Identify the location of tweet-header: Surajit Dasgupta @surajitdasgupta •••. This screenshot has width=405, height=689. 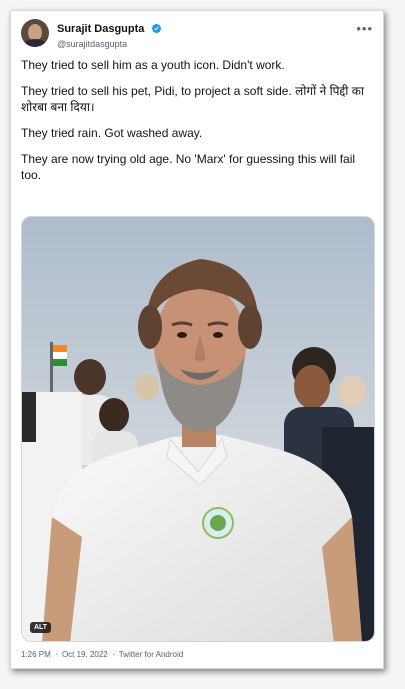
(197, 36).